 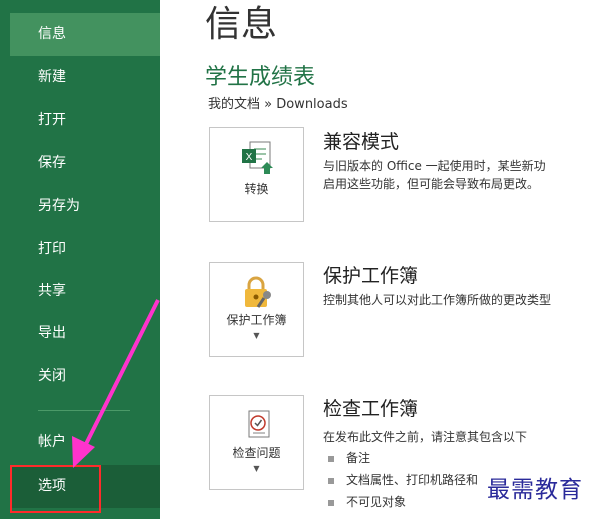 I want to click on convert-button: X 转换, so click(x=256, y=174).